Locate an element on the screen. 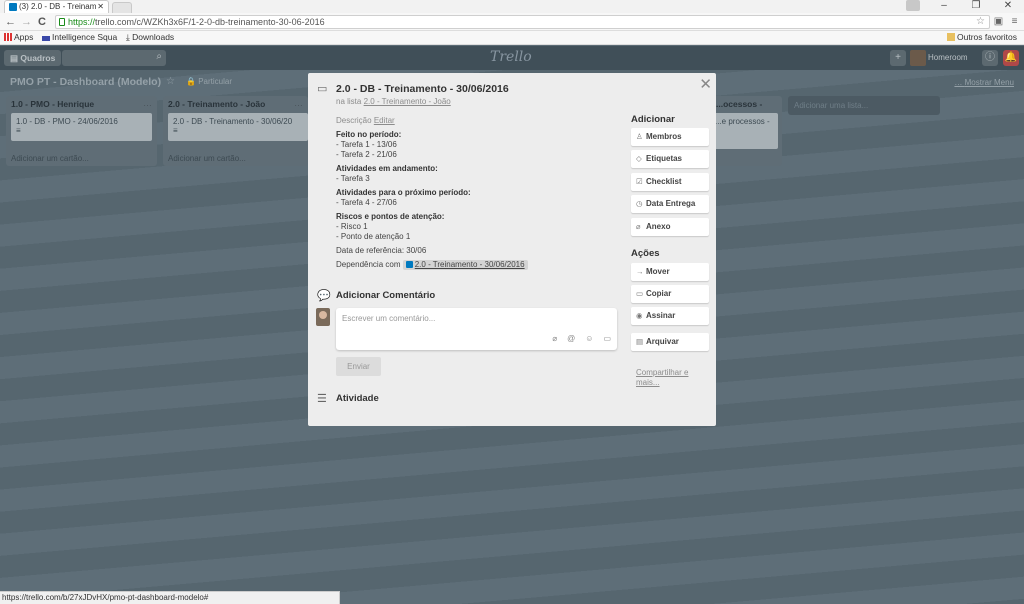 This screenshot has height=604, width=1024. bookmark-intelligence-label: Intelligence Squa is located at coordinates (85, 37).